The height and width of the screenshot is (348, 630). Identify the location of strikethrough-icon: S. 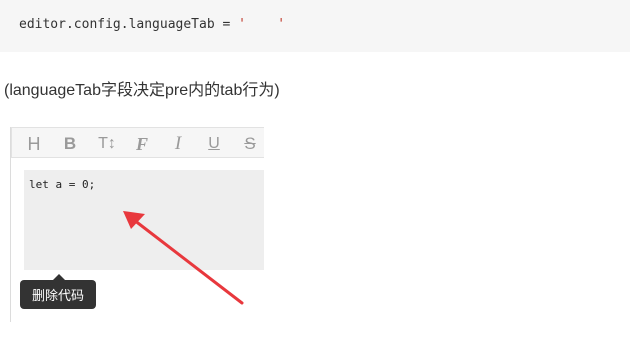
(250, 144).